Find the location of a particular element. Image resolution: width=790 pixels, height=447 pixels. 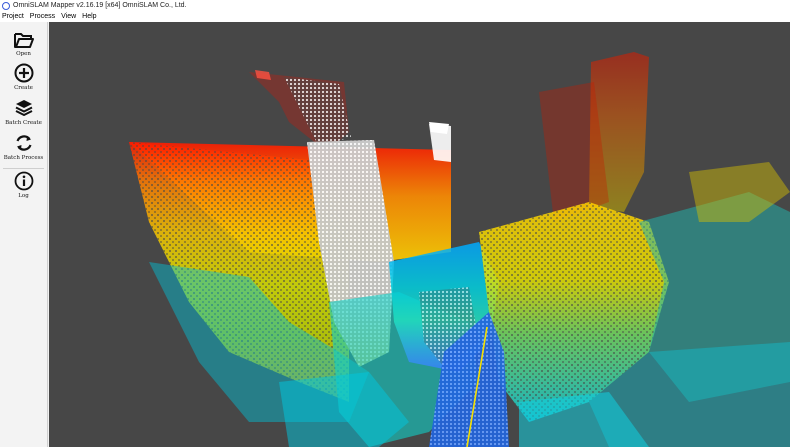

log-button: Log is located at coordinates (23, 185).